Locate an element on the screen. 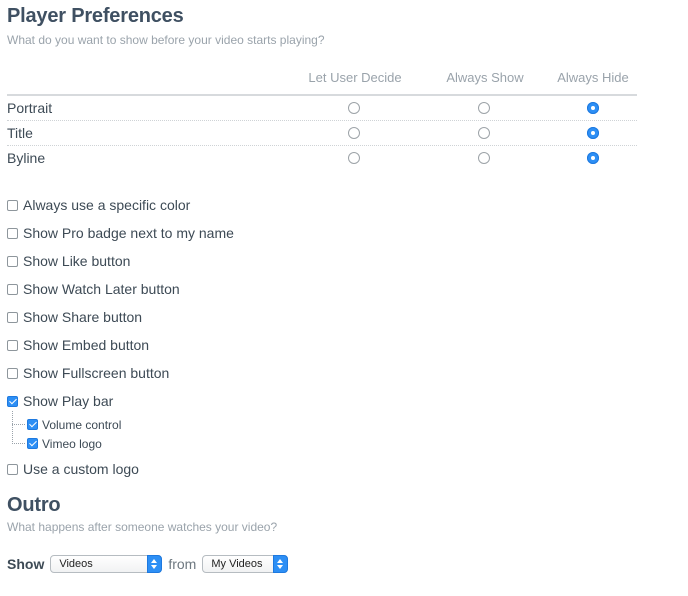 The image size is (688, 596). option-share-button: Show Share button is located at coordinates (207, 317).